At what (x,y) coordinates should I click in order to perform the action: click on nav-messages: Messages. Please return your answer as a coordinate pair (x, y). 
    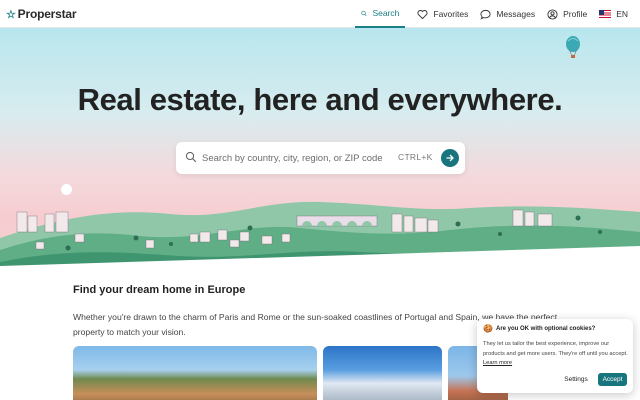
    Looking at the image, I should click on (507, 14).